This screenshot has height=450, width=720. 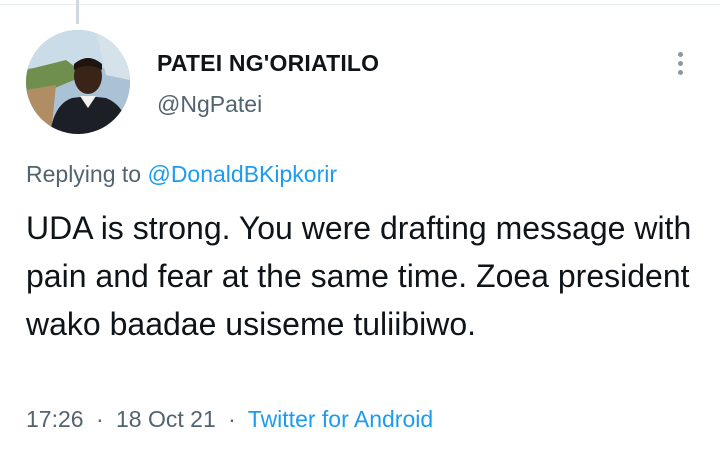 What do you see at coordinates (268, 63) in the screenshot?
I see `author-name: PATEI NG'ORIATILO` at bounding box center [268, 63].